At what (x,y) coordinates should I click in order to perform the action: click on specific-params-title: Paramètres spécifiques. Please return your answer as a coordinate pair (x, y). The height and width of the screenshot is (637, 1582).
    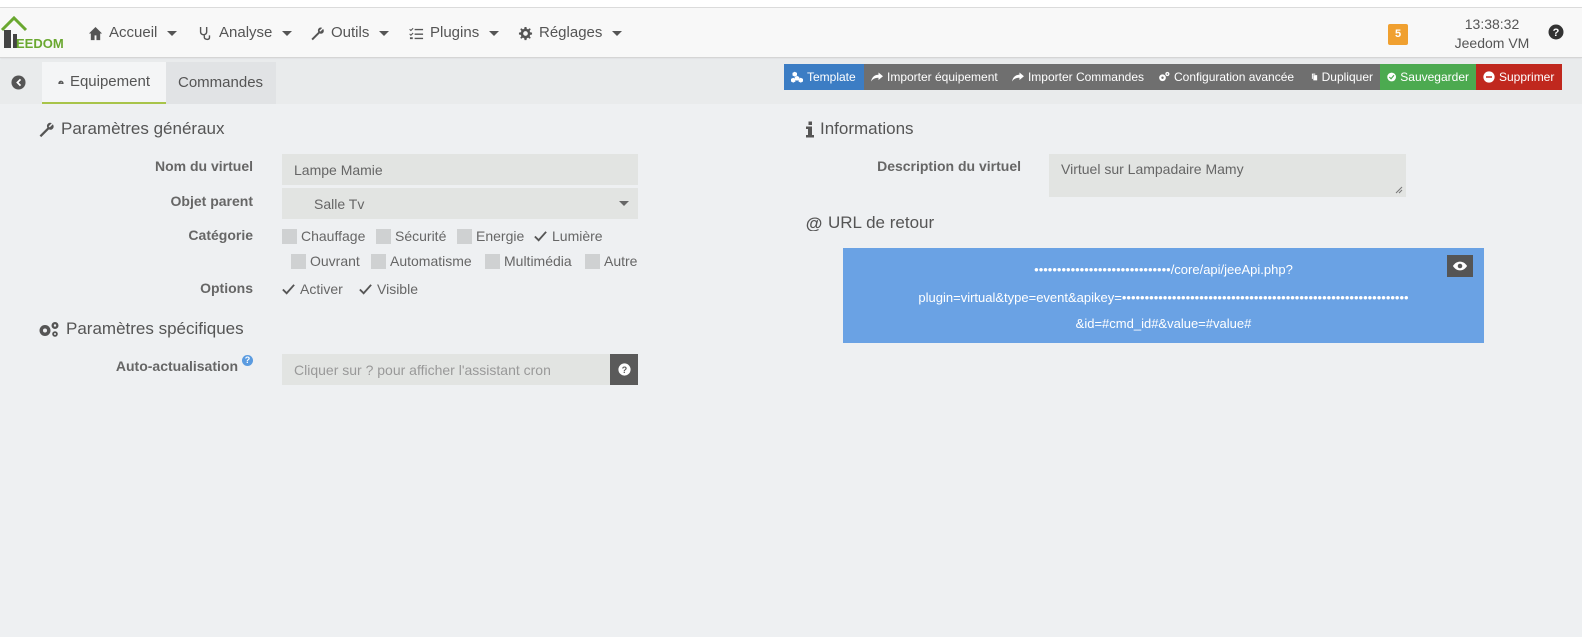
    Looking at the image, I should click on (141, 329).